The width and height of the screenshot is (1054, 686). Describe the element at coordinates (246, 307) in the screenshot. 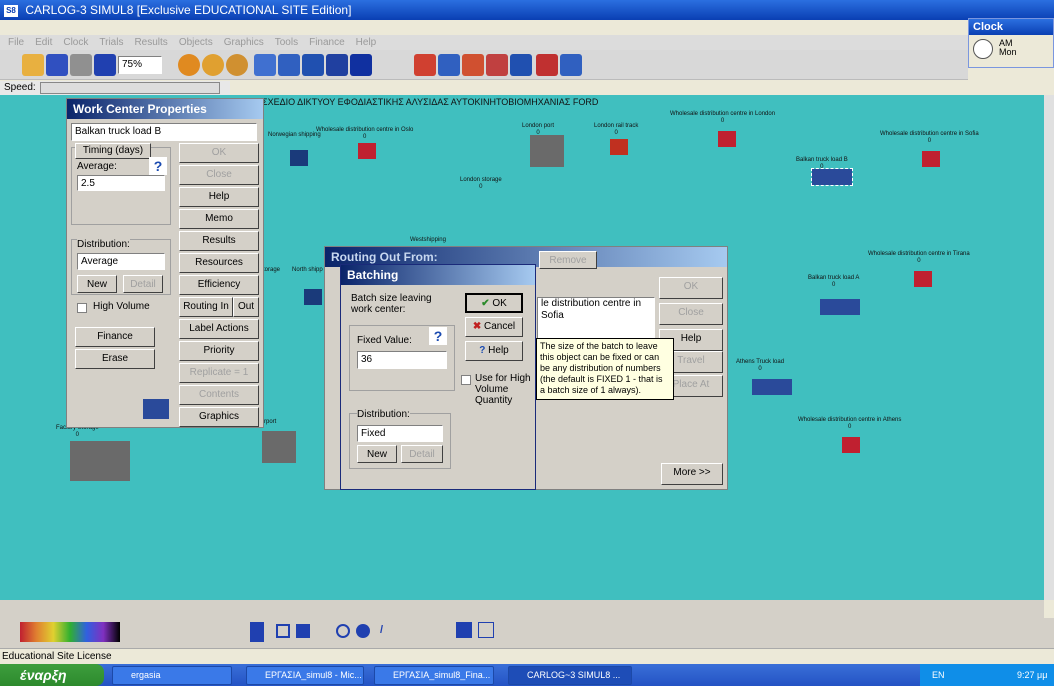

I see `routing-out-button: Out` at that location.